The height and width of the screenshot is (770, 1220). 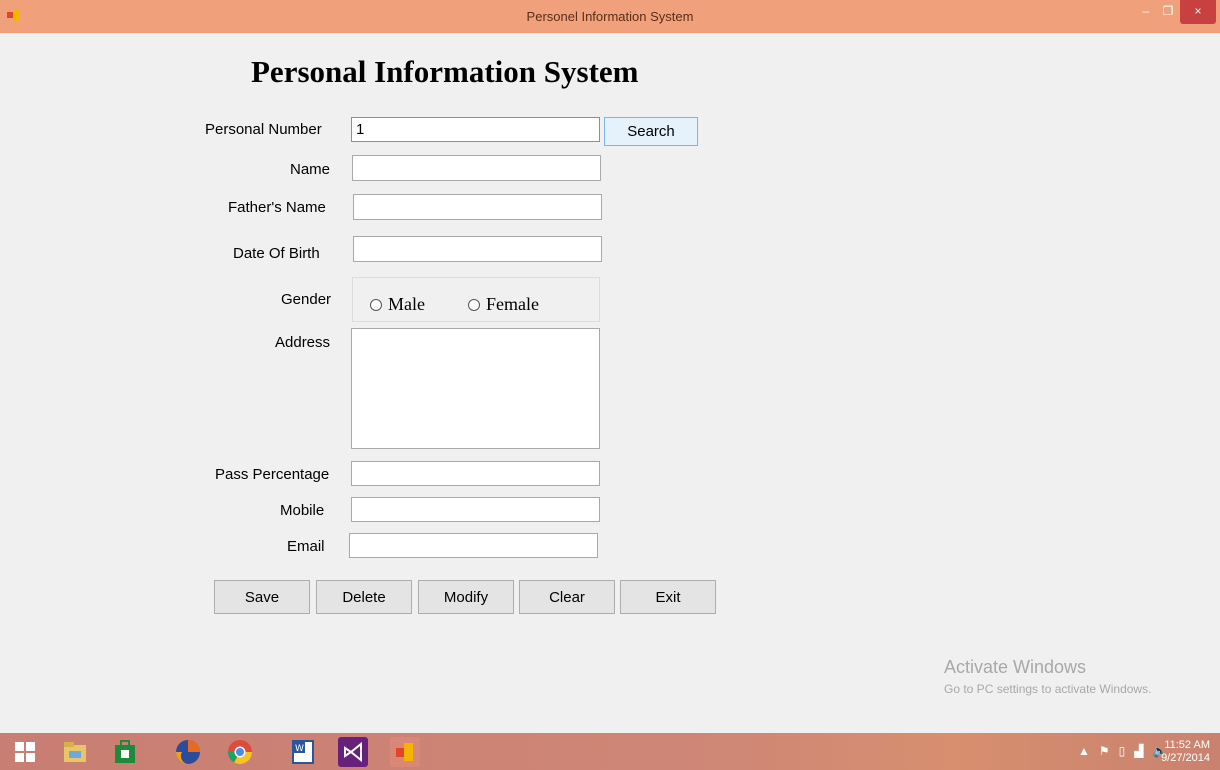 What do you see at coordinates (303, 342) in the screenshot?
I see `address-label: Address` at bounding box center [303, 342].